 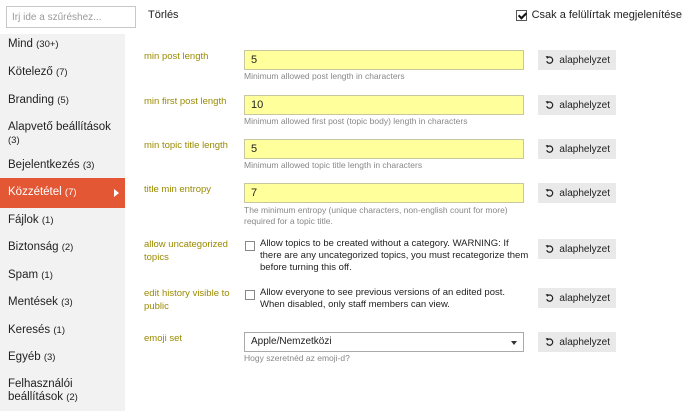 I want to click on sidebar-item-label: Keresés, so click(x=29, y=330).